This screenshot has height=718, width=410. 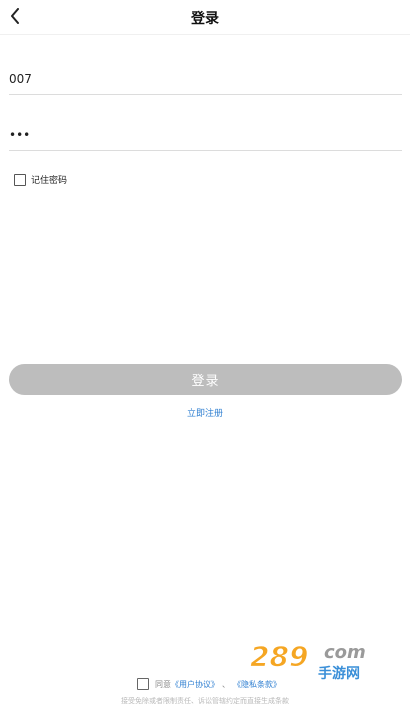 What do you see at coordinates (143, 684) in the screenshot?
I see `agree-checkbox` at bounding box center [143, 684].